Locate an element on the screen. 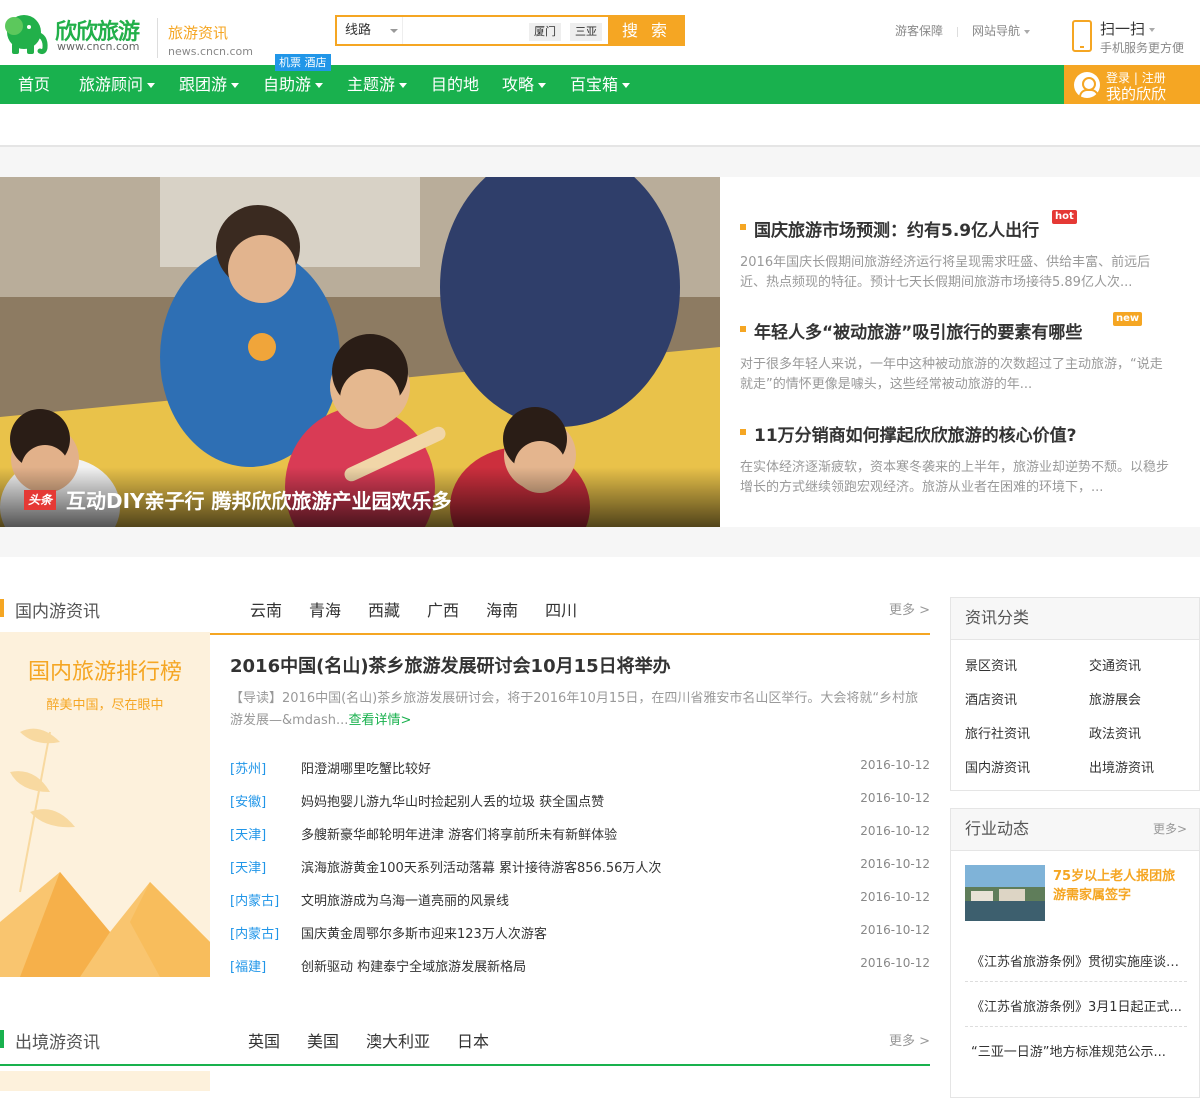 The height and width of the screenshot is (1098, 1200). tab-guangxi: 广西 is located at coordinates (443, 610).